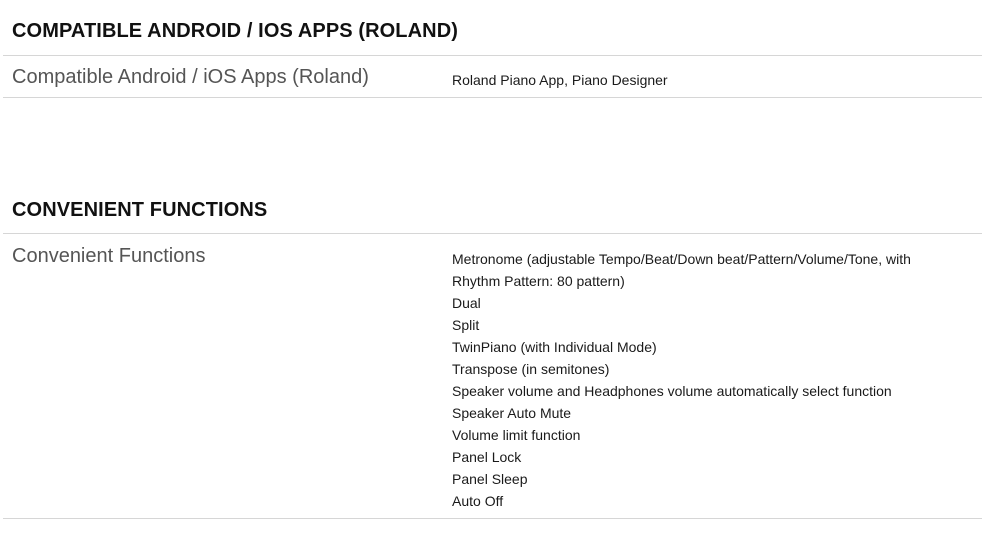  Describe the element at coordinates (554, 347) in the screenshot. I see `spec-value-line: TwinPiano (with Individual Mode)` at that location.